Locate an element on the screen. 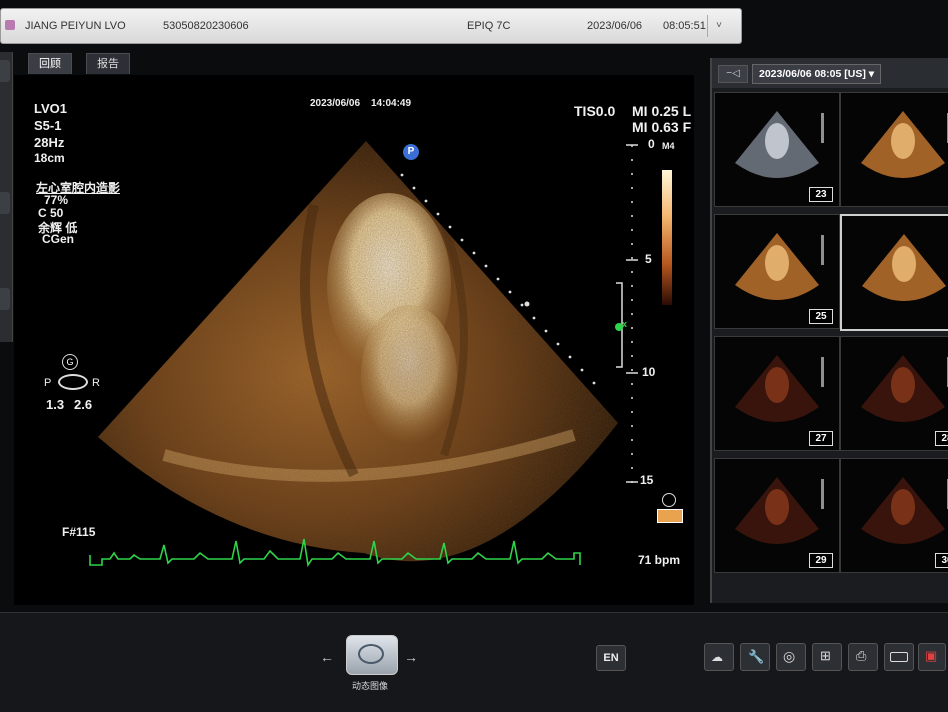 Image resolution: width=948 pixels, height=712 pixels. clip-capture-button is located at coordinates (372, 655).